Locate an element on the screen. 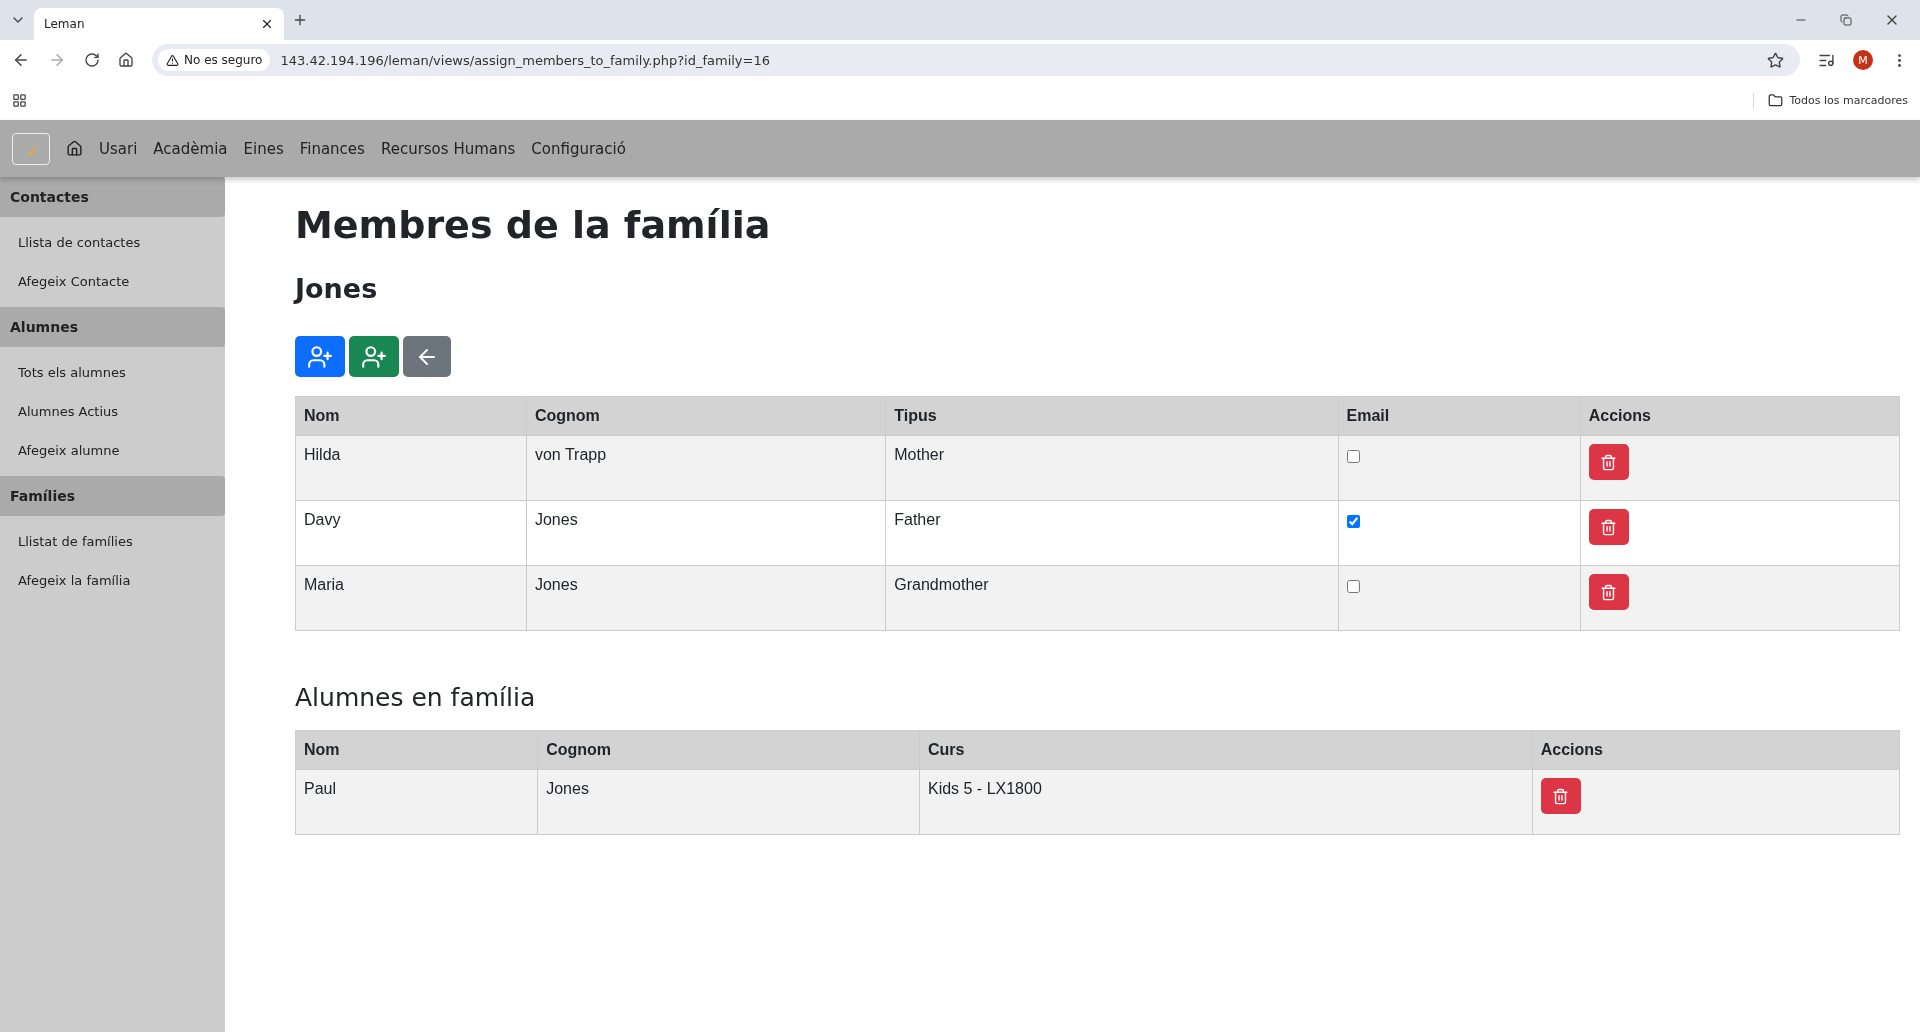  table-cell: Hilda is located at coordinates (411, 468).